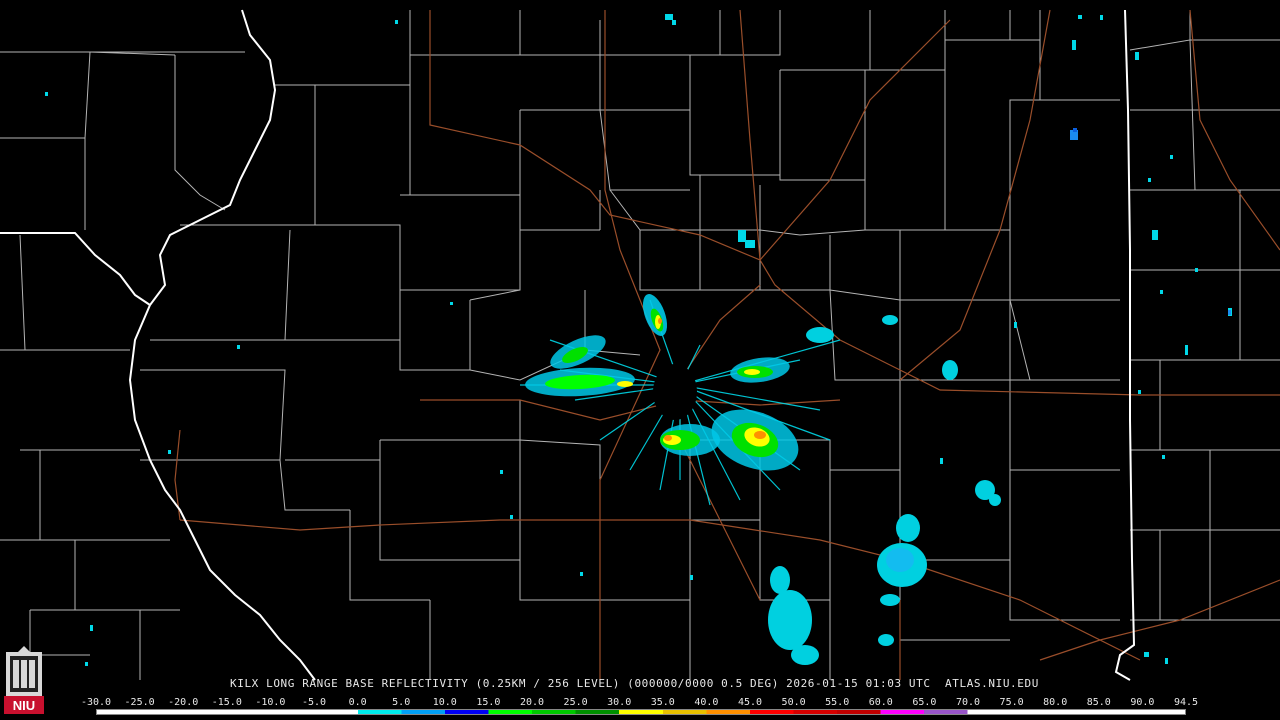 This screenshot has height=720, width=1280. I want to click on scale-label: -20.0, so click(183, 702).